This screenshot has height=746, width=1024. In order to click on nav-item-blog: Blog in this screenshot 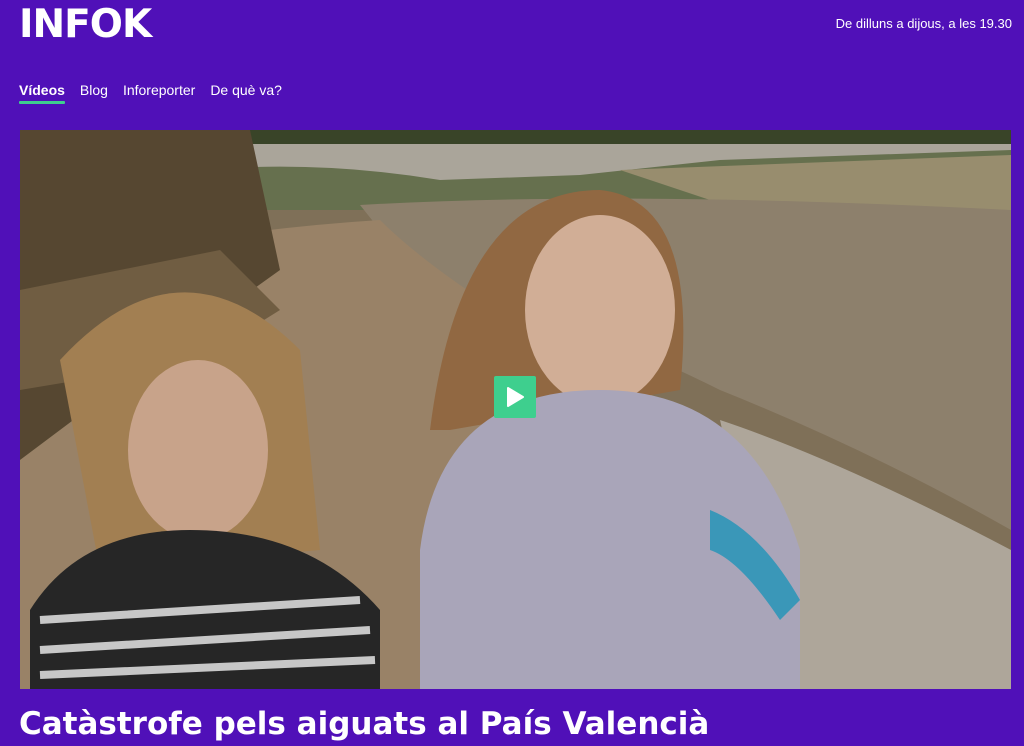, I will do `click(94, 92)`.